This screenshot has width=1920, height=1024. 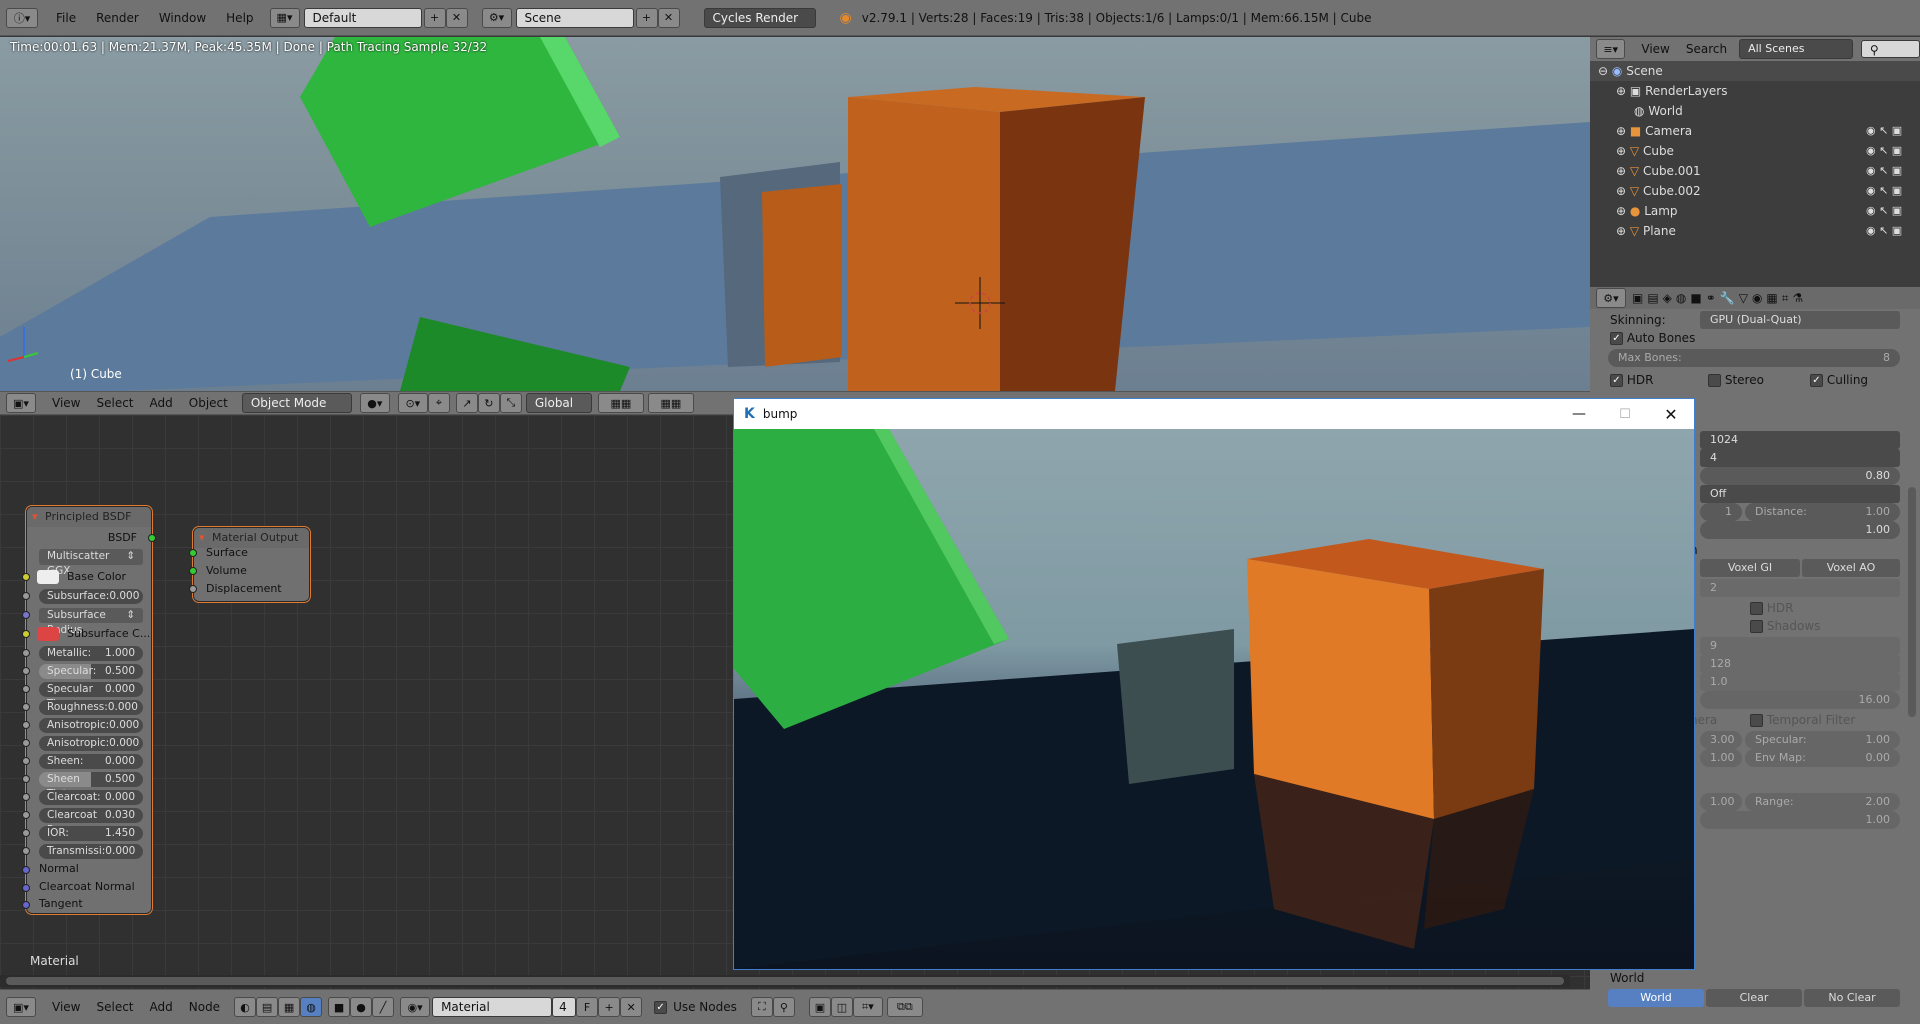 What do you see at coordinates (91, 851) in the screenshot?
I see `transmission-field: Transmissi: 0.000` at bounding box center [91, 851].